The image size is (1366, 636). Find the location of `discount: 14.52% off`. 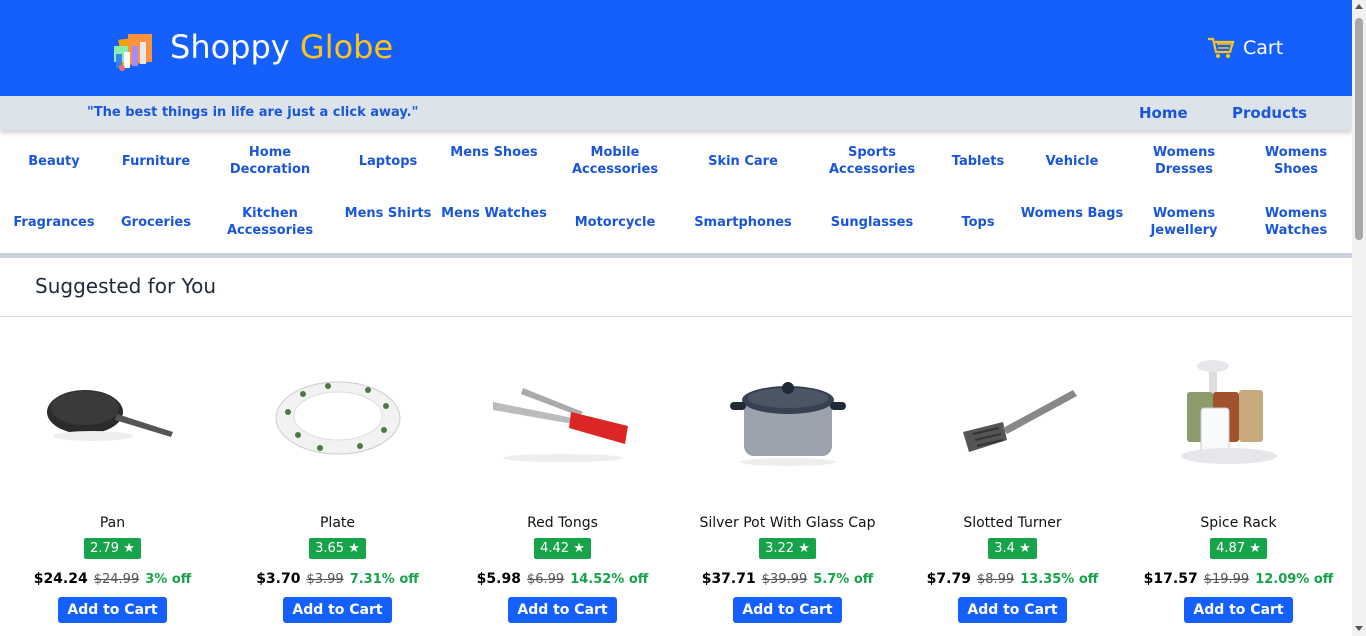

discount: 14.52% off is located at coordinates (609, 579).